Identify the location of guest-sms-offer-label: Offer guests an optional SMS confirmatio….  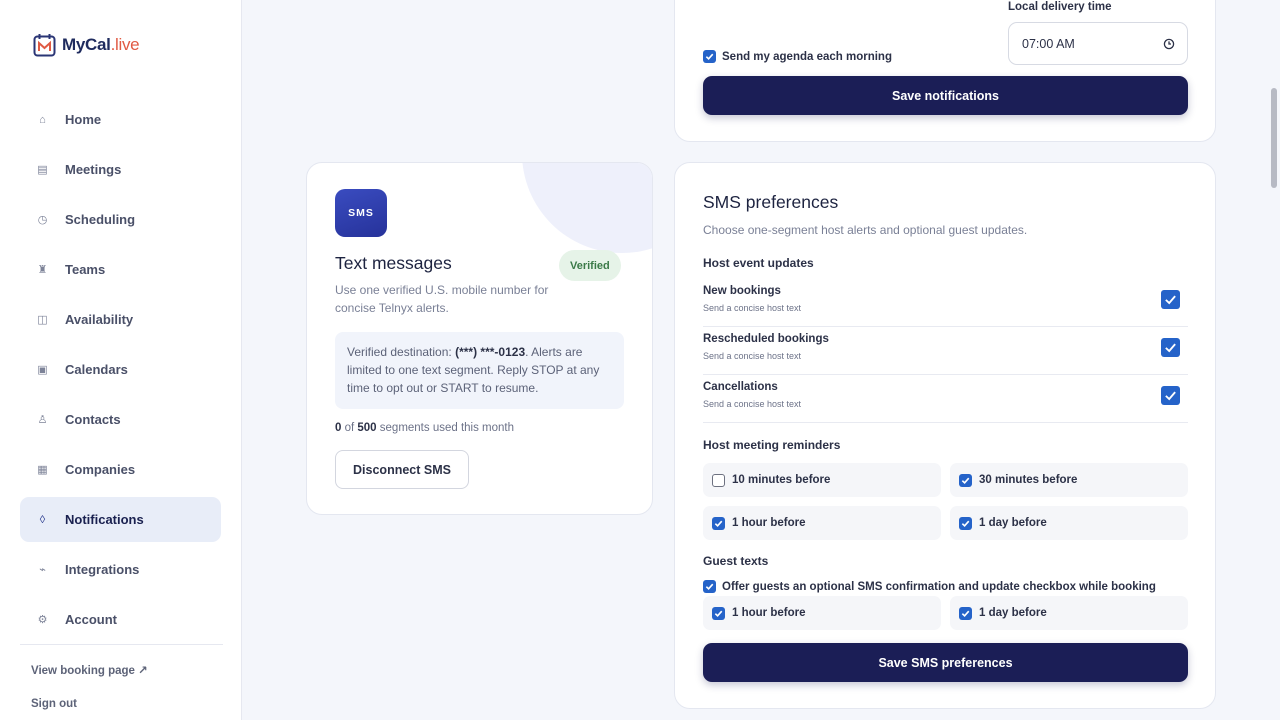
(939, 586).